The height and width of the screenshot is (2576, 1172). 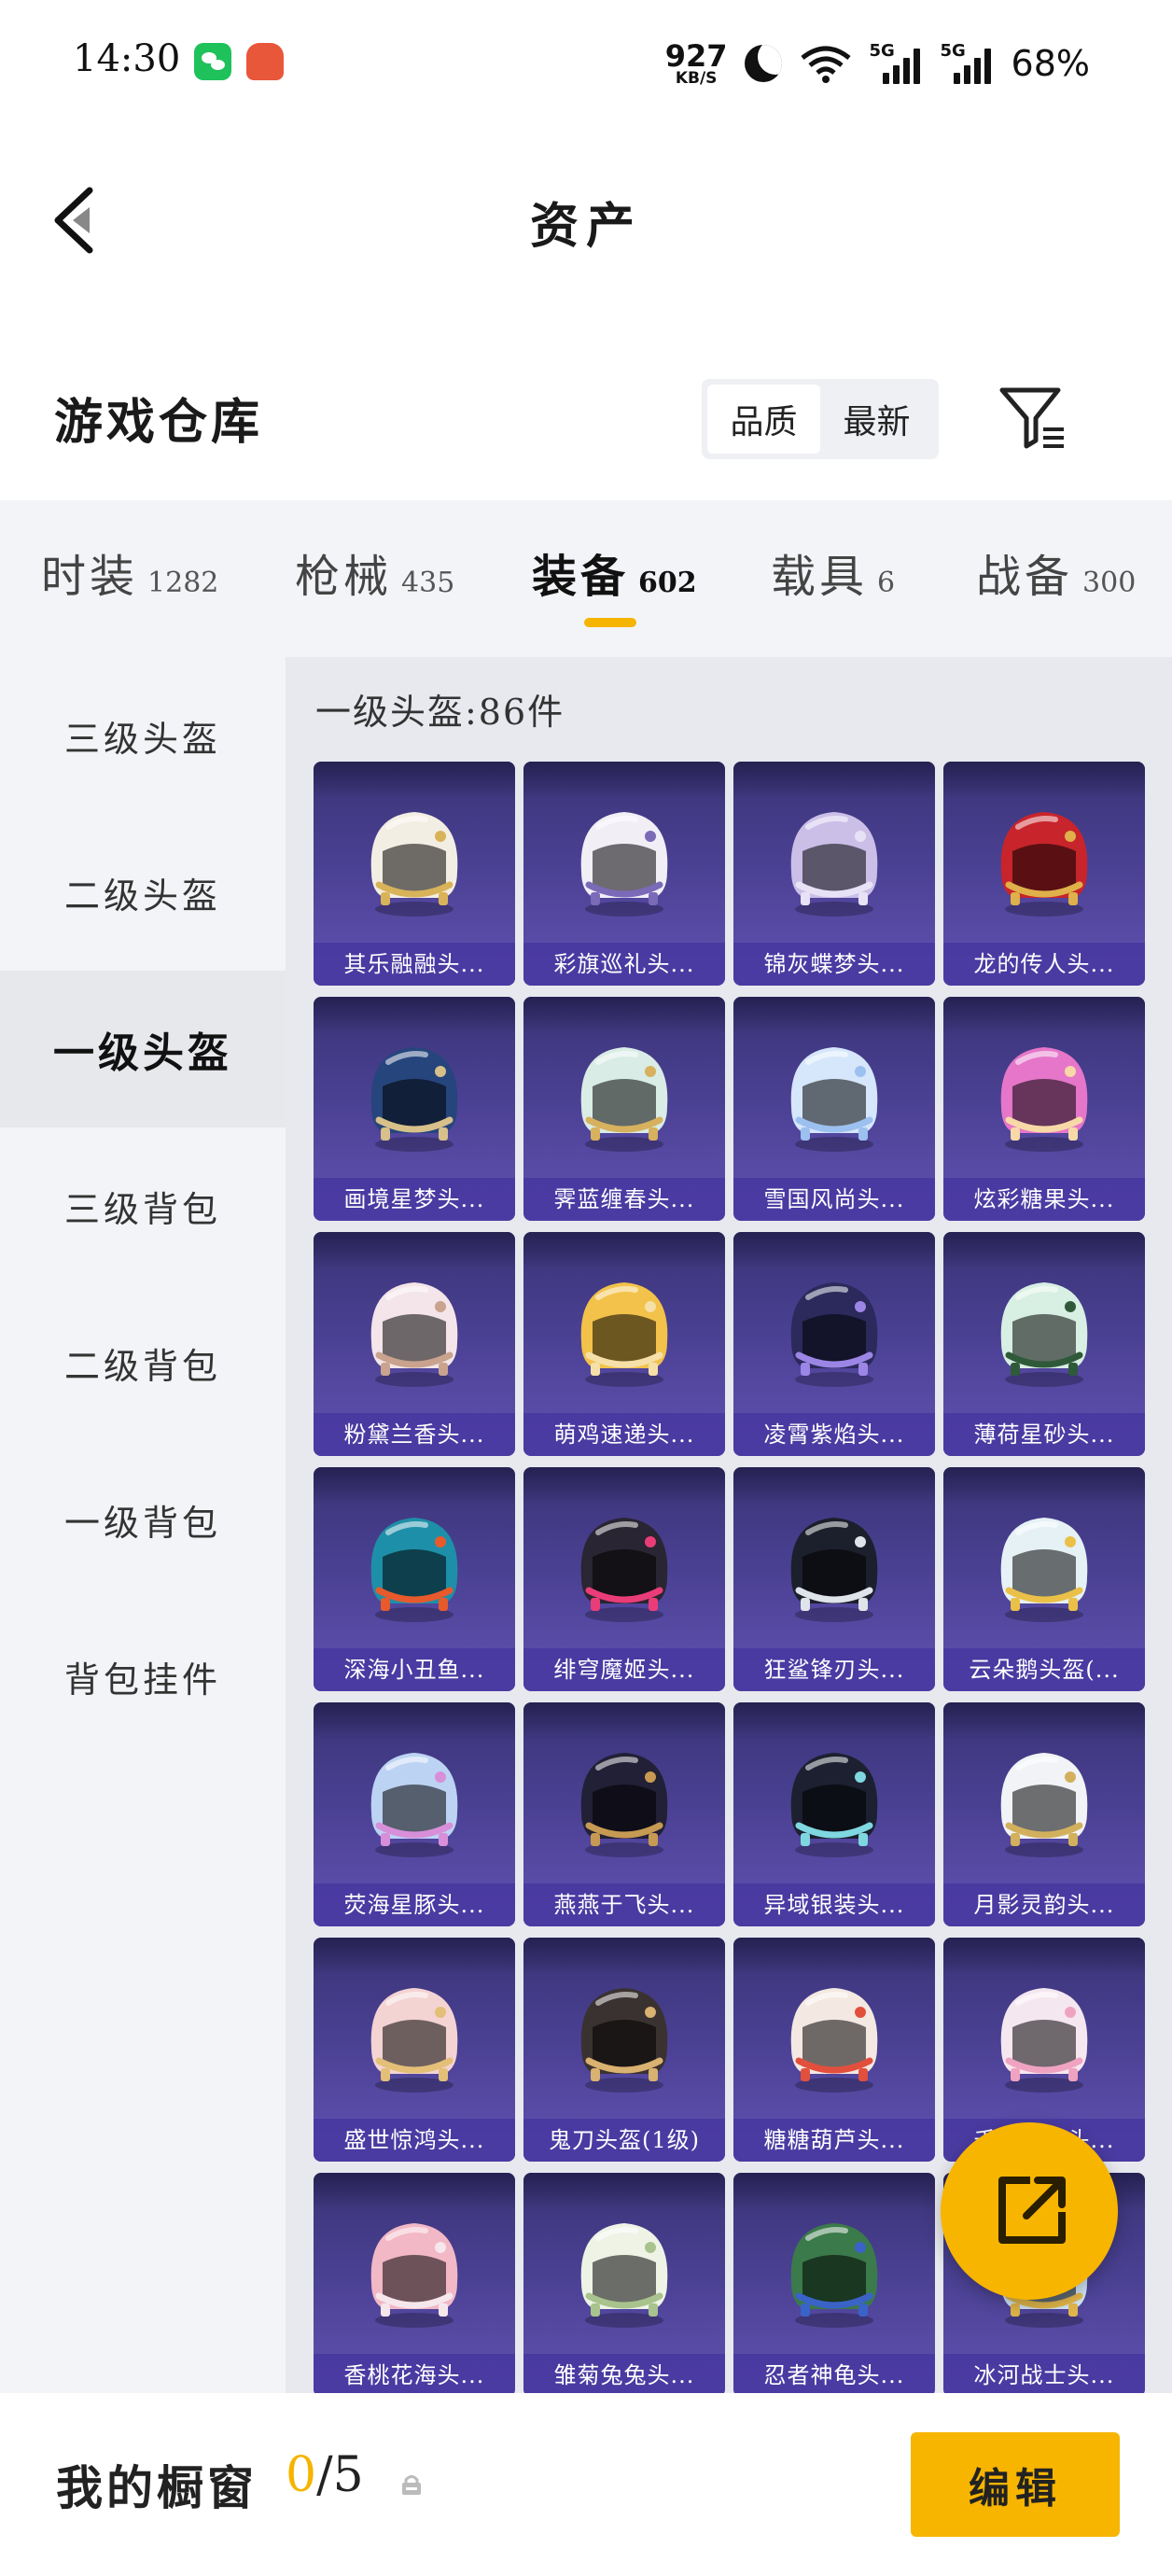 What do you see at coordinates (127, 58) in the screenshot?
I see `status-time: 14:30` at bounding box center [127, 58].